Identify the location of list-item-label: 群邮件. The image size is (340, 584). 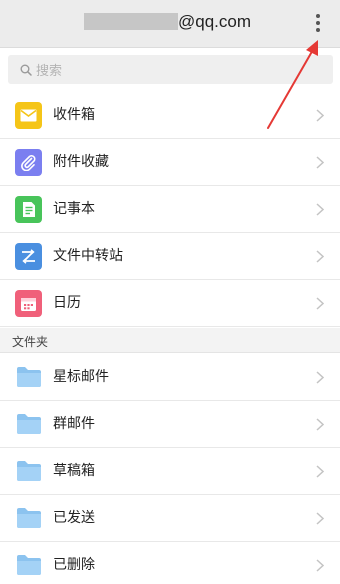
(74, 424).